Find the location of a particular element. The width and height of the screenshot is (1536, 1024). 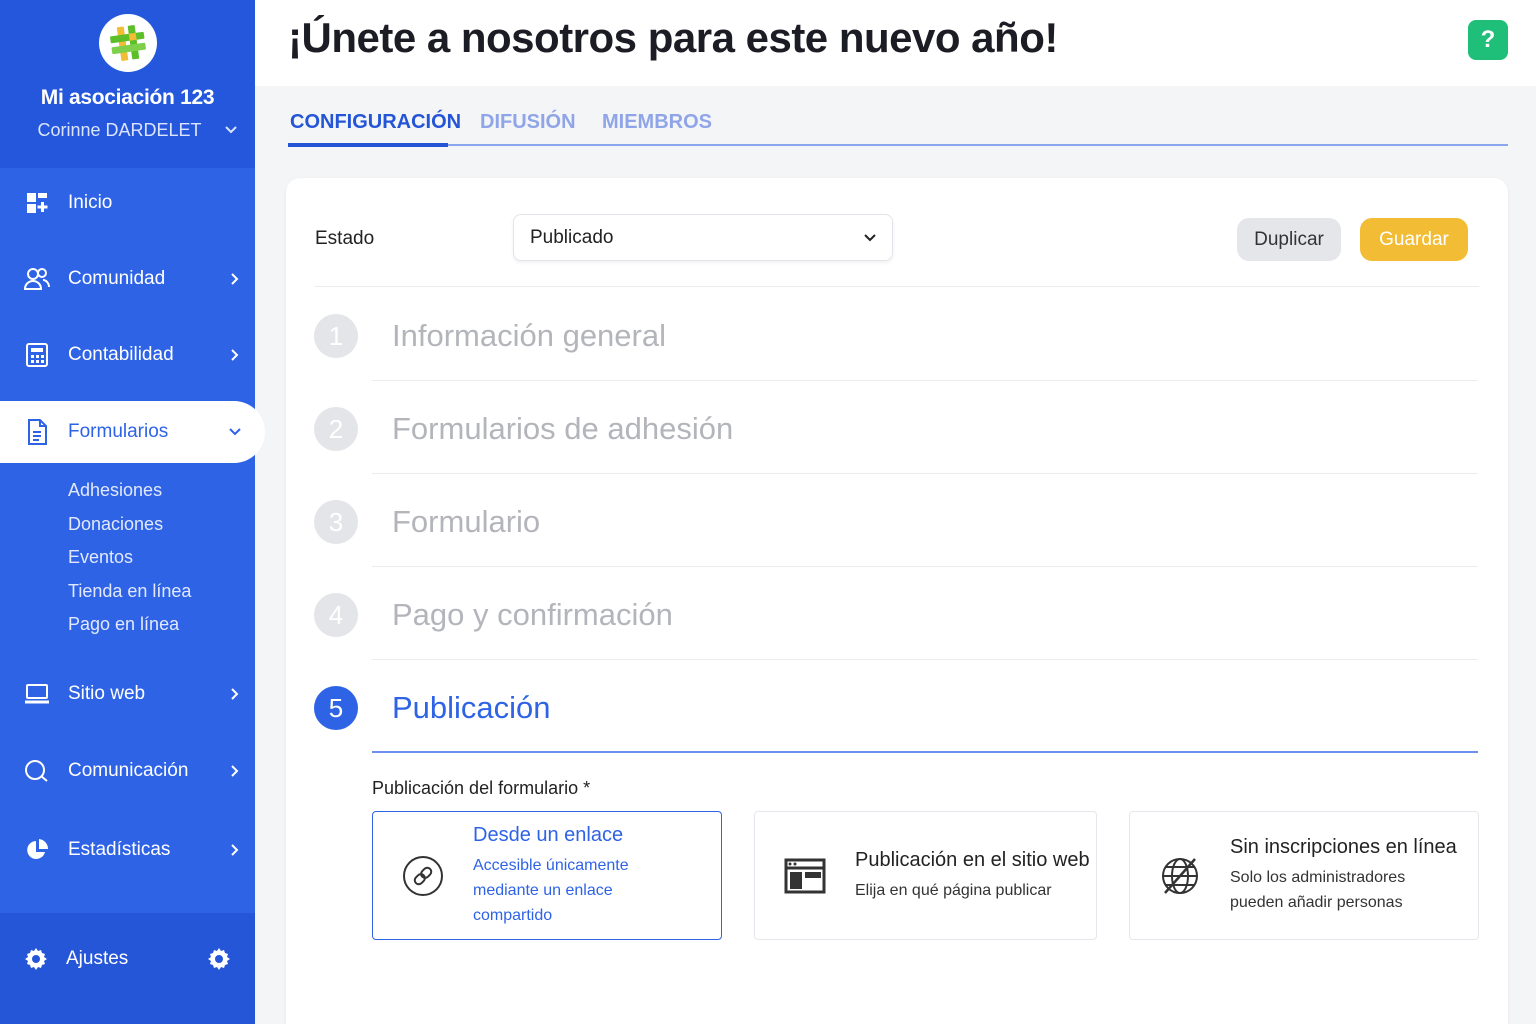

step-title: Información general is located at coordinates (529, 335).